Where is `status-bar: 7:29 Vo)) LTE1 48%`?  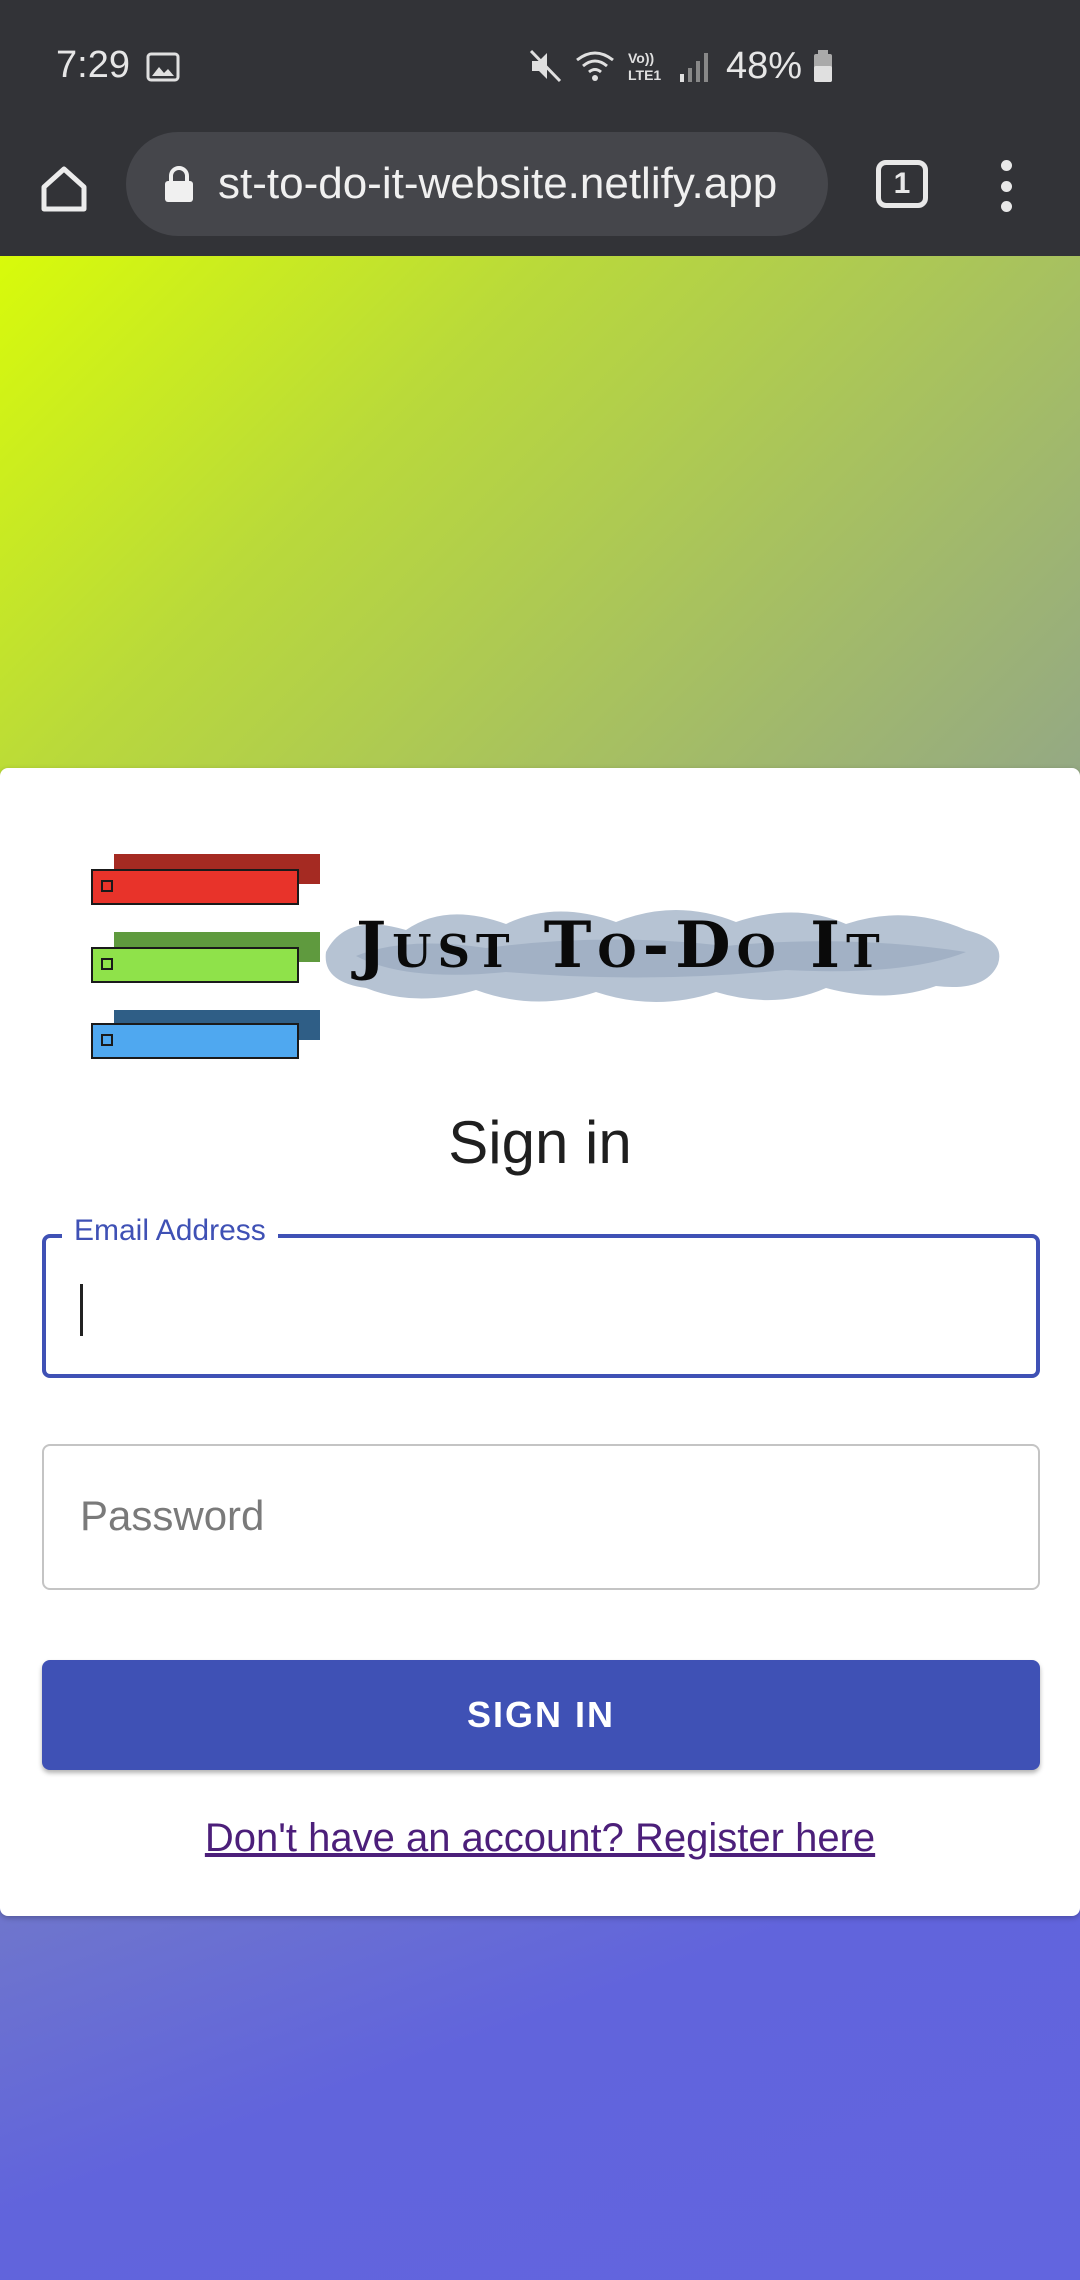 status-bar: 7:29 Vo)) LTE1 48% is located at coordinates (540, 66).